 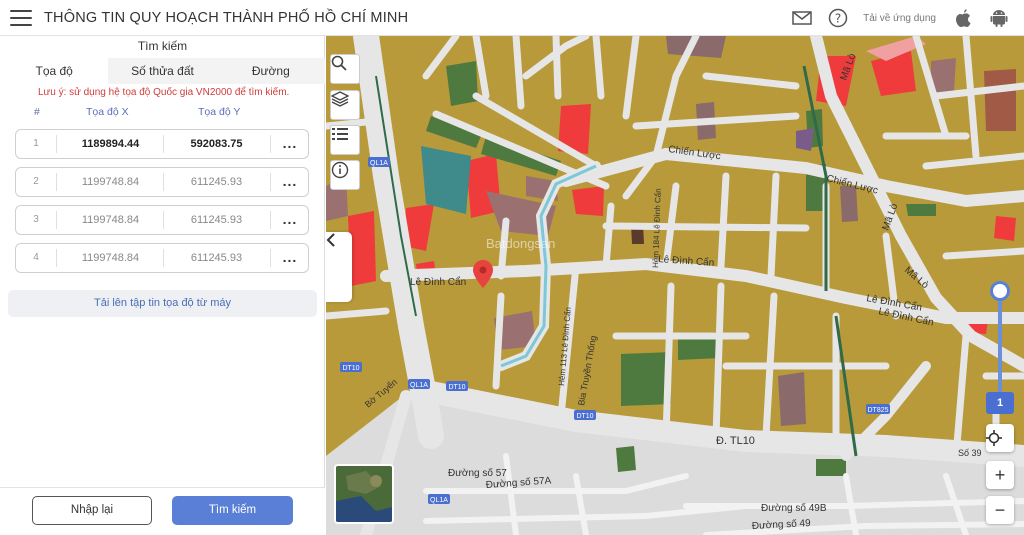 I want to click on search-tabs: Tọa độ Số thửa đất Đường, so click(x=162, y=71).